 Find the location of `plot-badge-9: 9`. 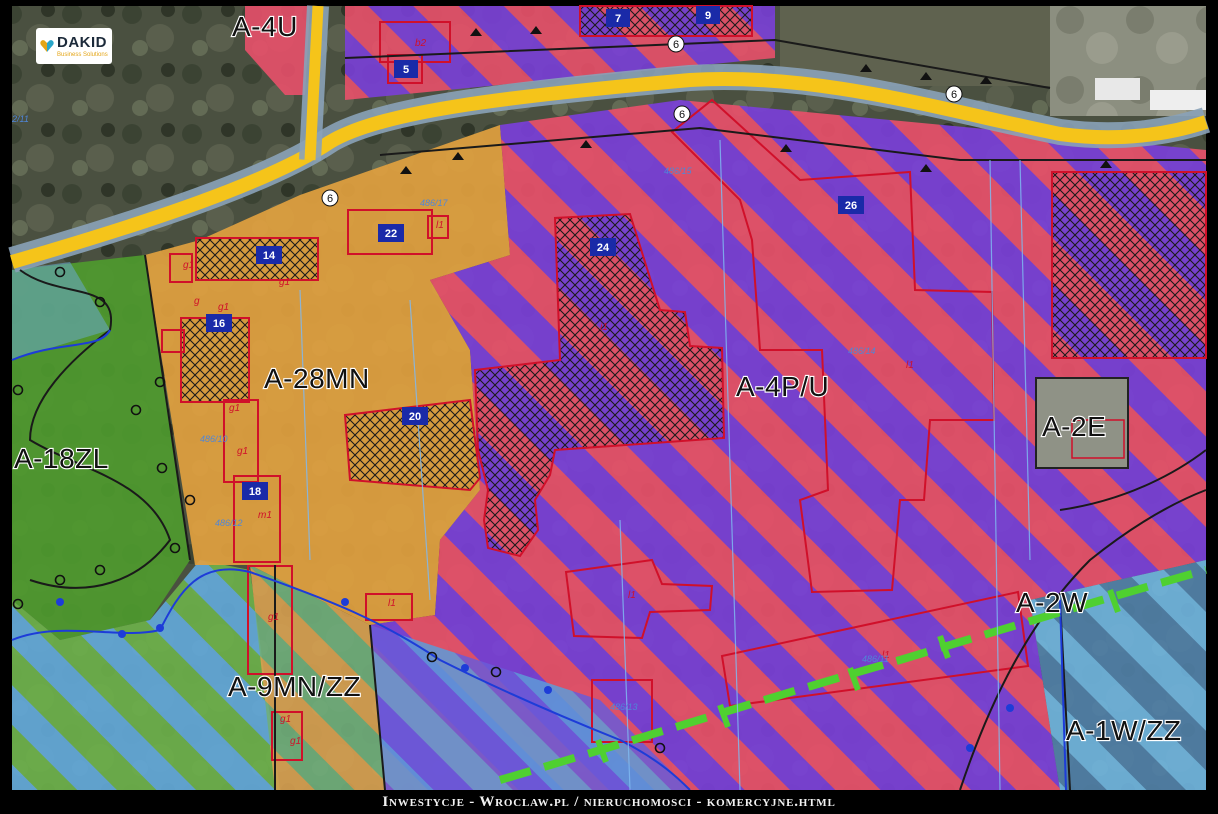

plot-badge-9: 9 is located at coordinates (708, 15).